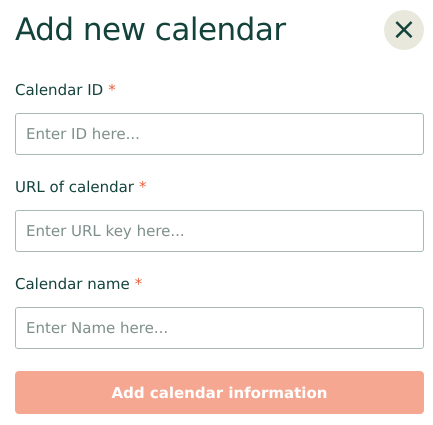  Describe the element at coordinates (74, 187) in the screenshot. I see `field-label: URL of calendar` at that location.